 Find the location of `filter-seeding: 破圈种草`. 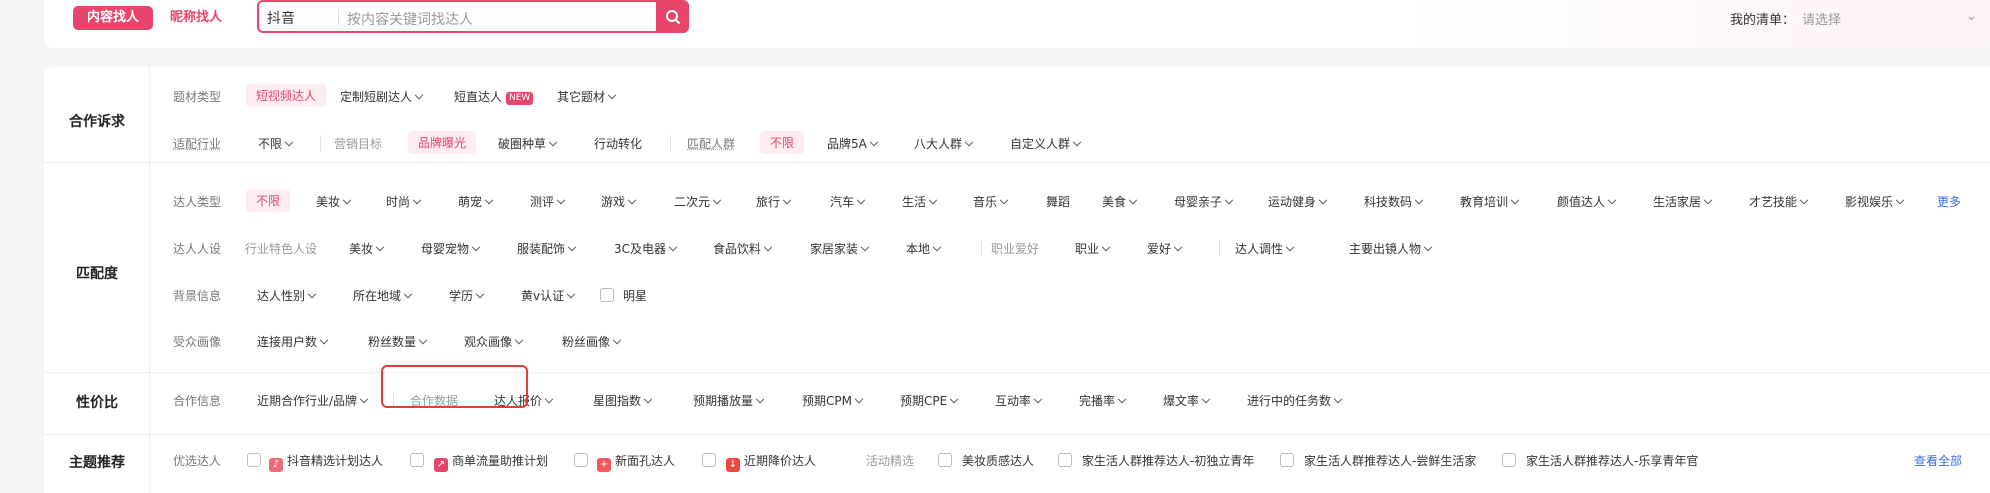

filter-seeding: 破圈种草 is located at coordinates (528, 143).